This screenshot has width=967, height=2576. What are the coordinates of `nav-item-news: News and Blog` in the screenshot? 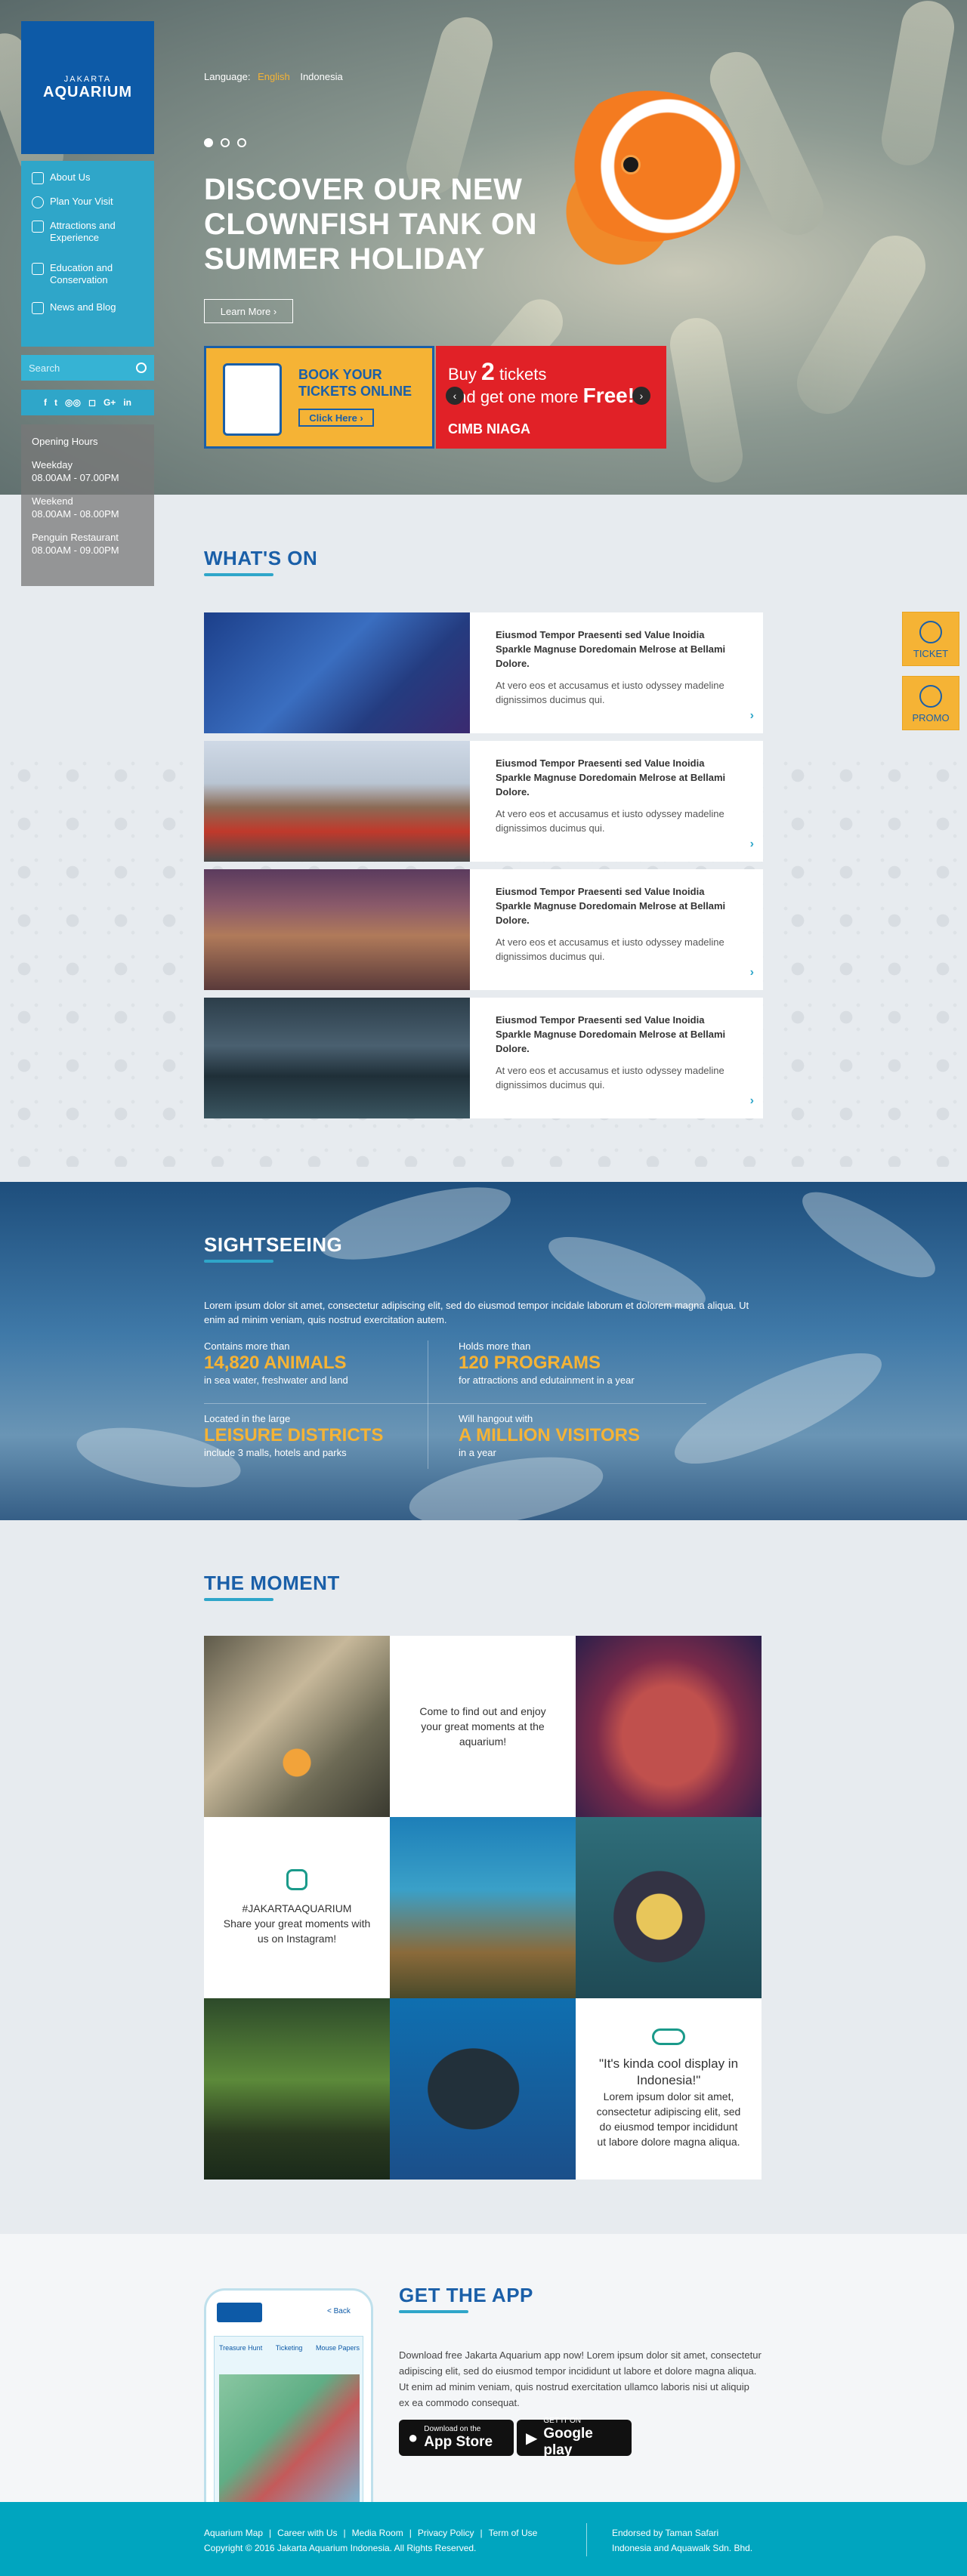 It's located at (87, 313).